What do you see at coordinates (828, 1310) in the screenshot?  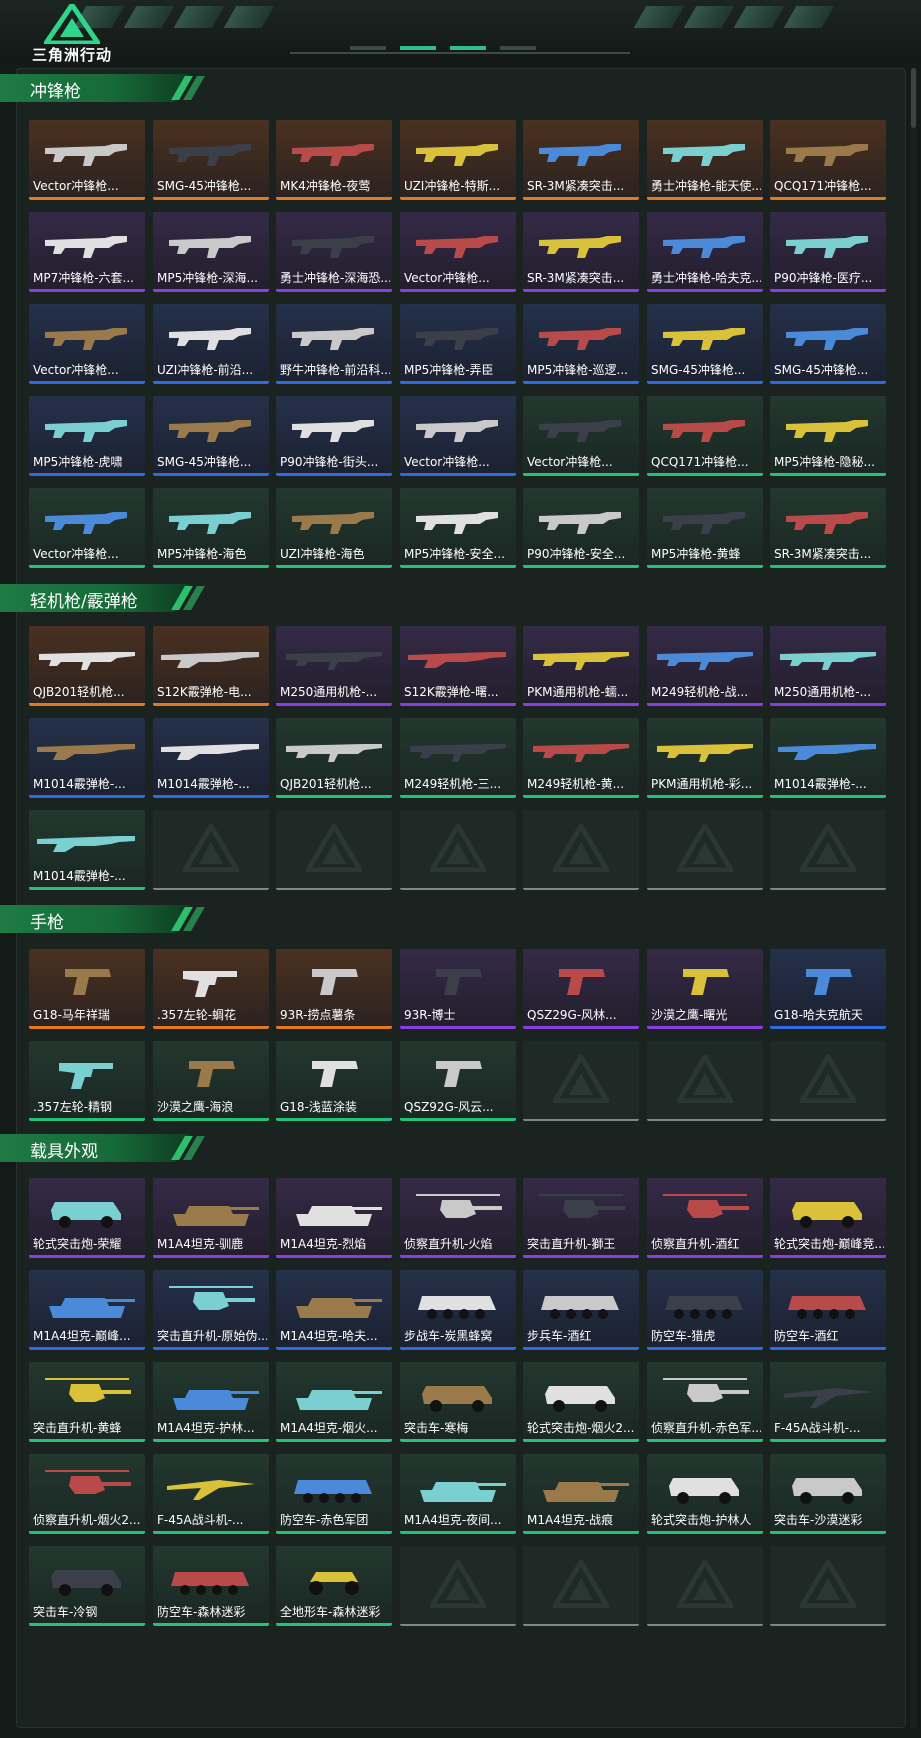 I see `item-card: 防空车-酒红` at bounding box center [828, 1310].